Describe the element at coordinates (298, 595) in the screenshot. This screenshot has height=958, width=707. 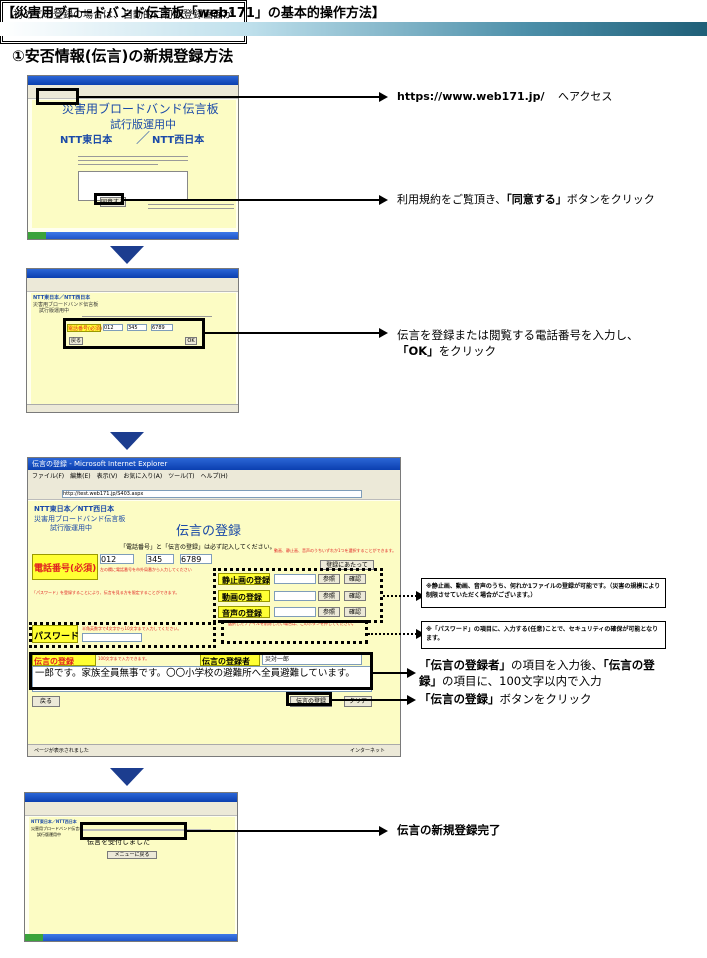
I see `step3-media-highlight` at that location.